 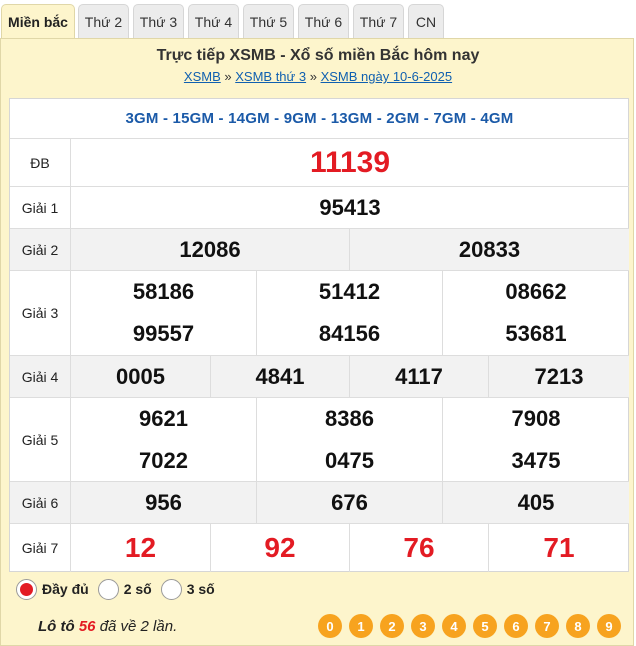 I want to click on tab-thu-6: Thứ 6, so click(x=323, y=21).